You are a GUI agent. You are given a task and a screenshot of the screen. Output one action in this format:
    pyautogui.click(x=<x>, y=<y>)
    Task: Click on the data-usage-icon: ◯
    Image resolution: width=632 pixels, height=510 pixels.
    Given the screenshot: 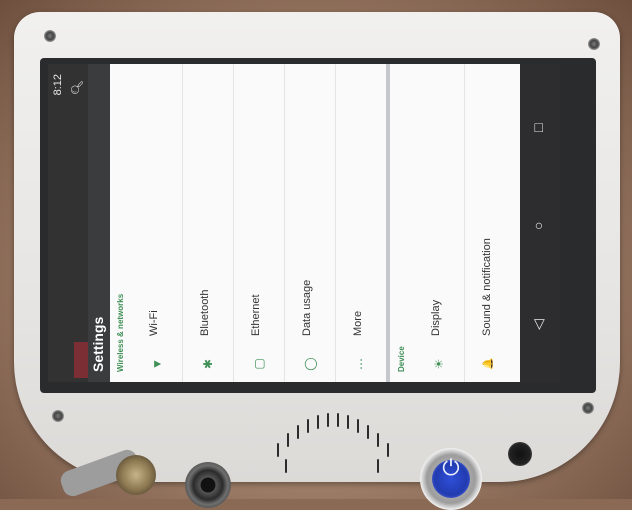 What is the action you would take?
    pyautogui.click(x=310, y=364)
    